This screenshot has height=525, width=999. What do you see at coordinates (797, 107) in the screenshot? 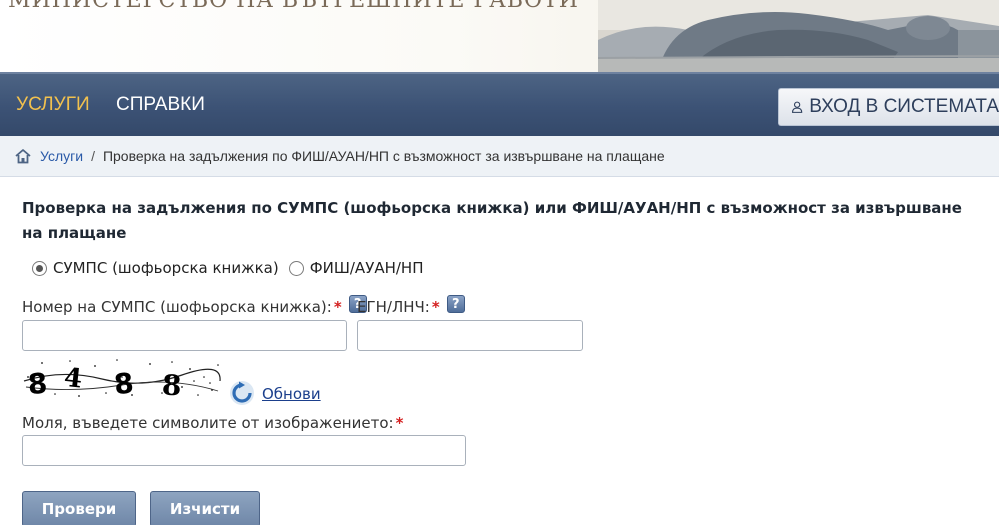
I see `user-icon` at bounding box center [797, 107].